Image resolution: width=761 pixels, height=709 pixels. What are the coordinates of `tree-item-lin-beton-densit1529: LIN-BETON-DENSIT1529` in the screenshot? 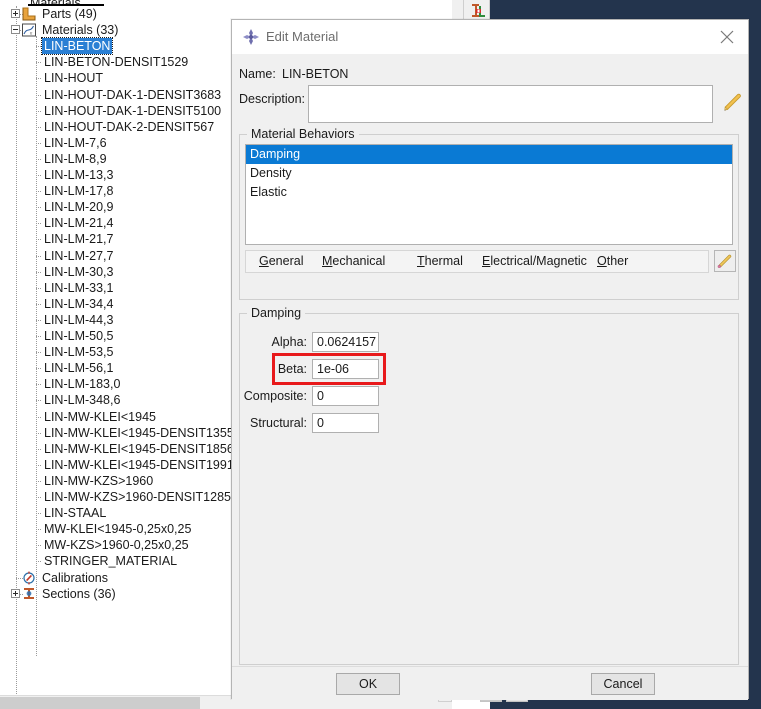 It's located at (116, 62).